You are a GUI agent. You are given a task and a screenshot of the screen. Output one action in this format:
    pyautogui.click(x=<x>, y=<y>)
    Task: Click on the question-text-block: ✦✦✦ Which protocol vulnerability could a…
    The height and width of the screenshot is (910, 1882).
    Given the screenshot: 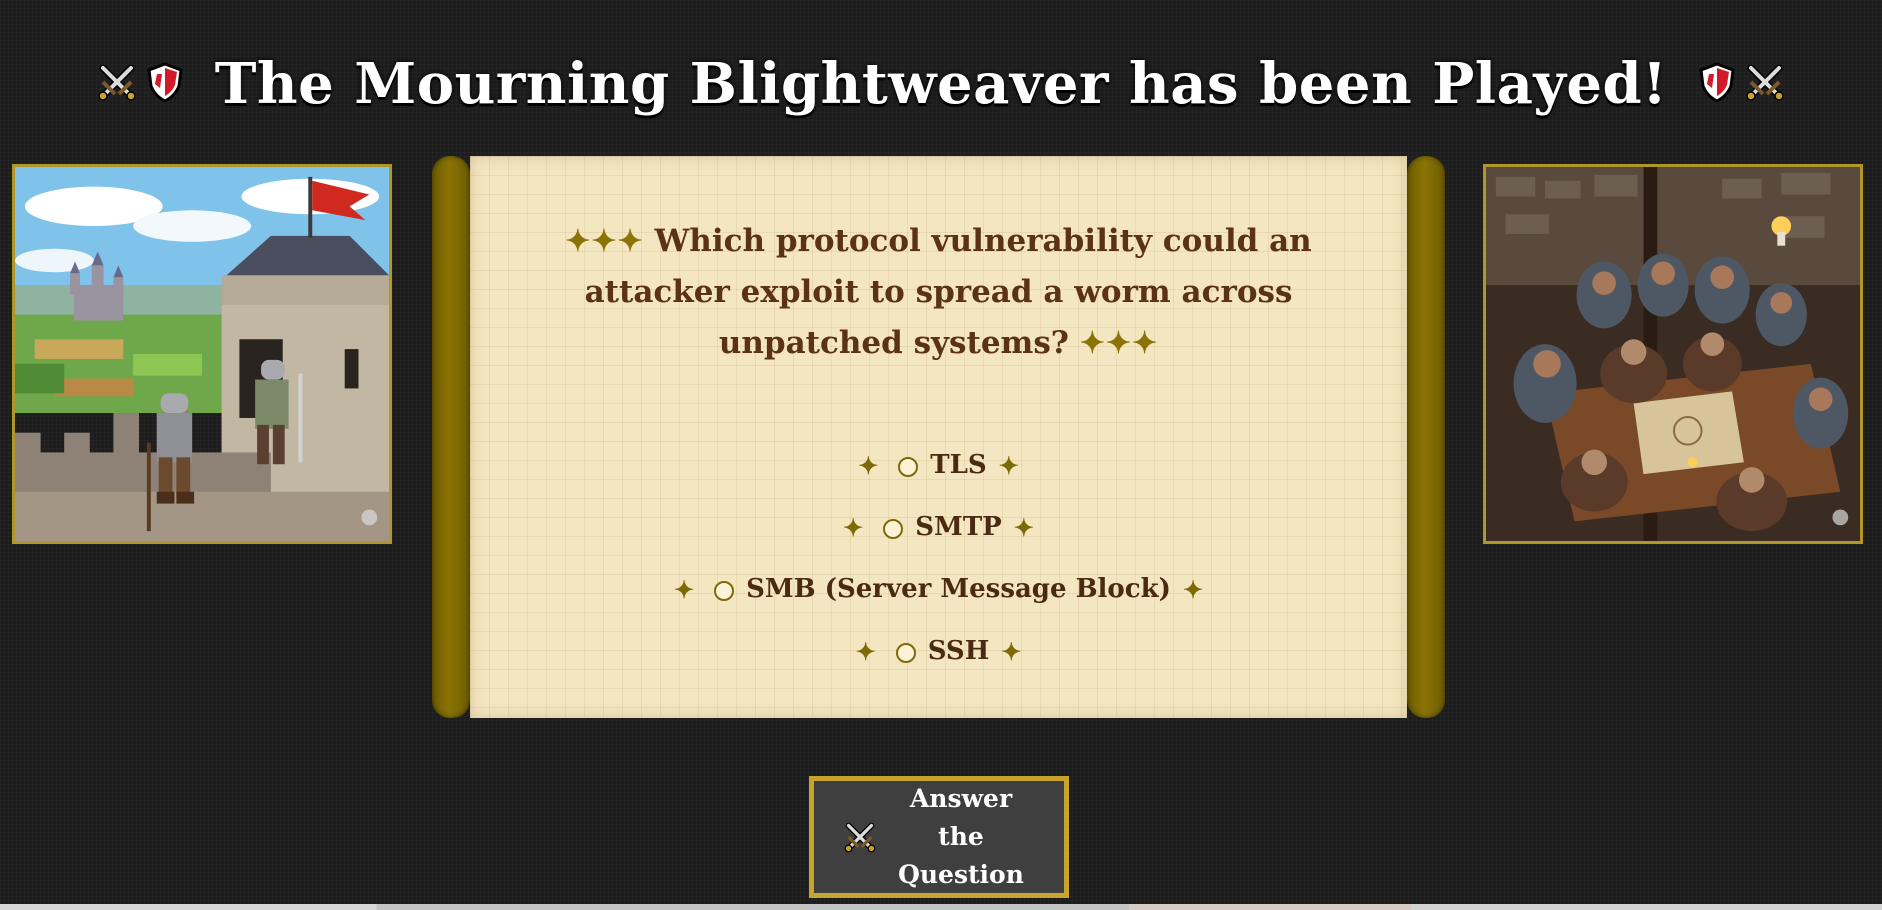 What is the action you would take?
    pyautogui.click(x=938, y=292)
    